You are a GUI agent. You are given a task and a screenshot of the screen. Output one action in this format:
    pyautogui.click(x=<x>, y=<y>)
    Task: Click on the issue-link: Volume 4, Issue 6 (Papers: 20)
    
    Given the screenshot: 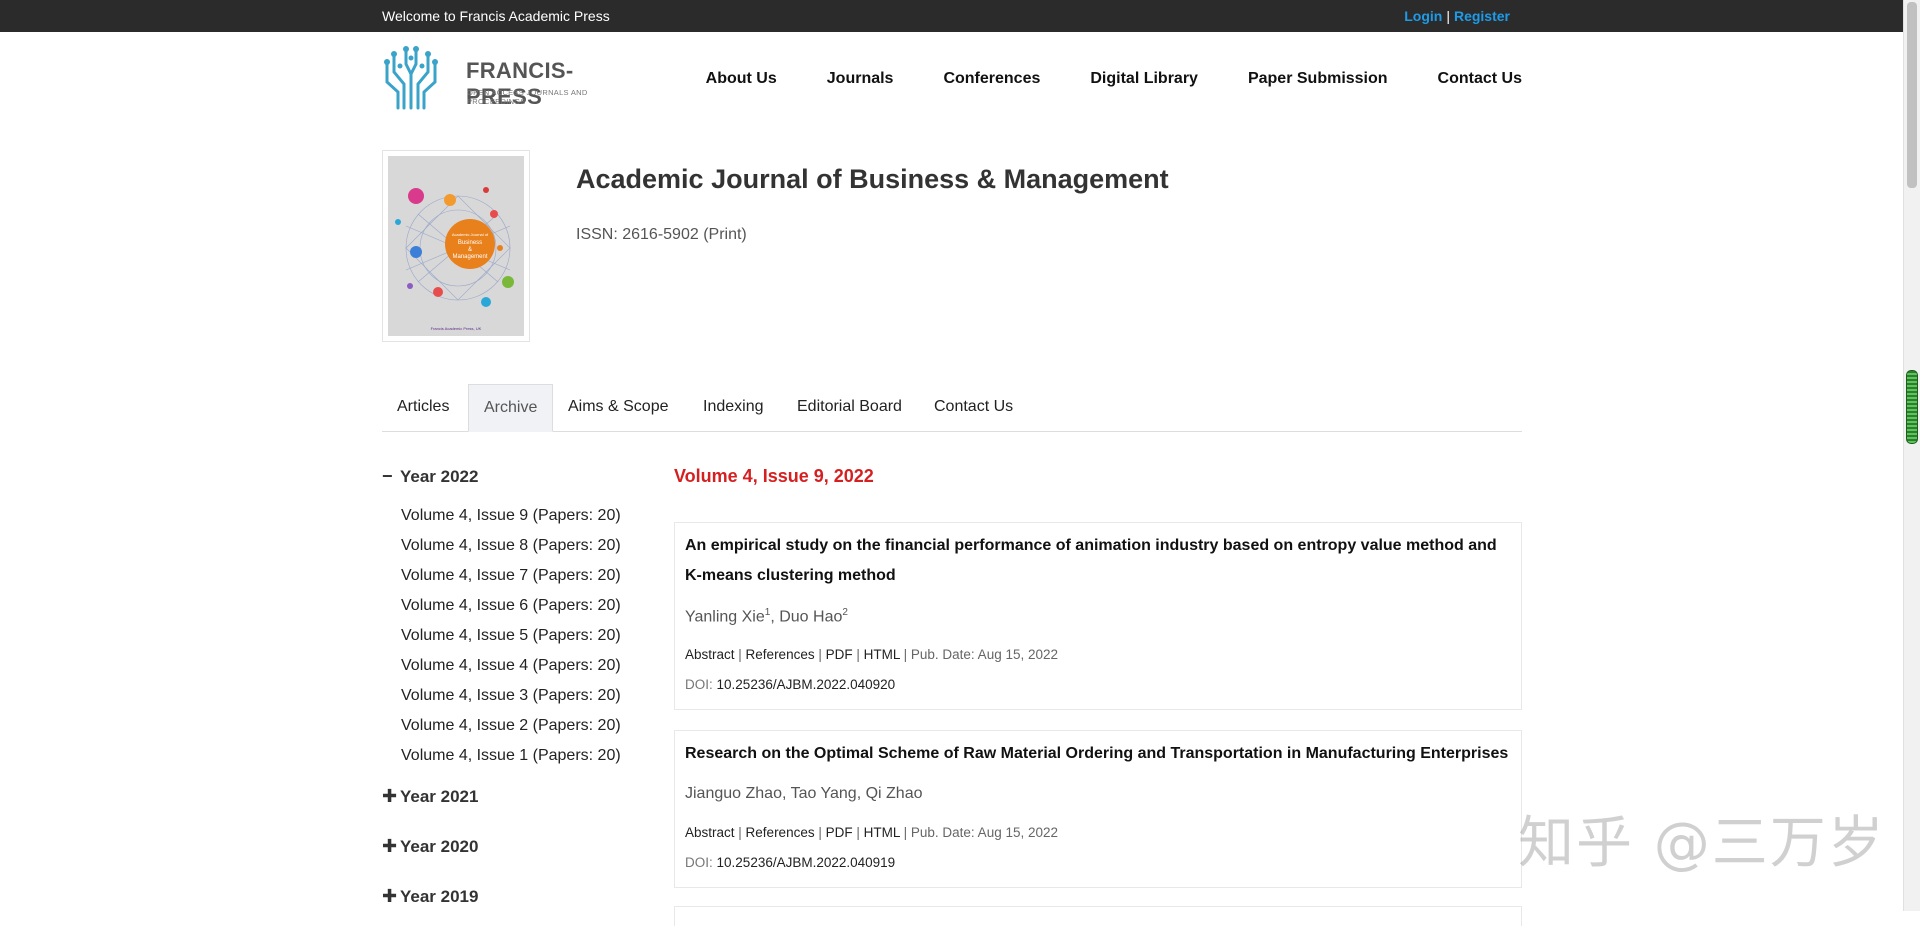 What is the action you would take?
    pyautogui.click(x=511, y=606)
    